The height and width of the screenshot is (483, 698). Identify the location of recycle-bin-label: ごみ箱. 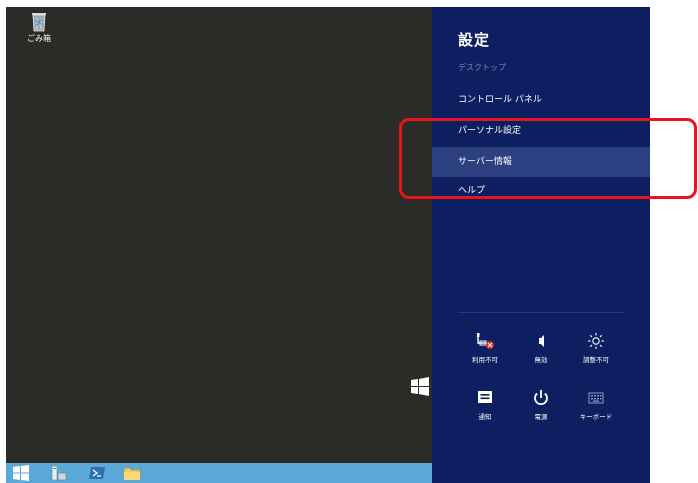
(39, 38).